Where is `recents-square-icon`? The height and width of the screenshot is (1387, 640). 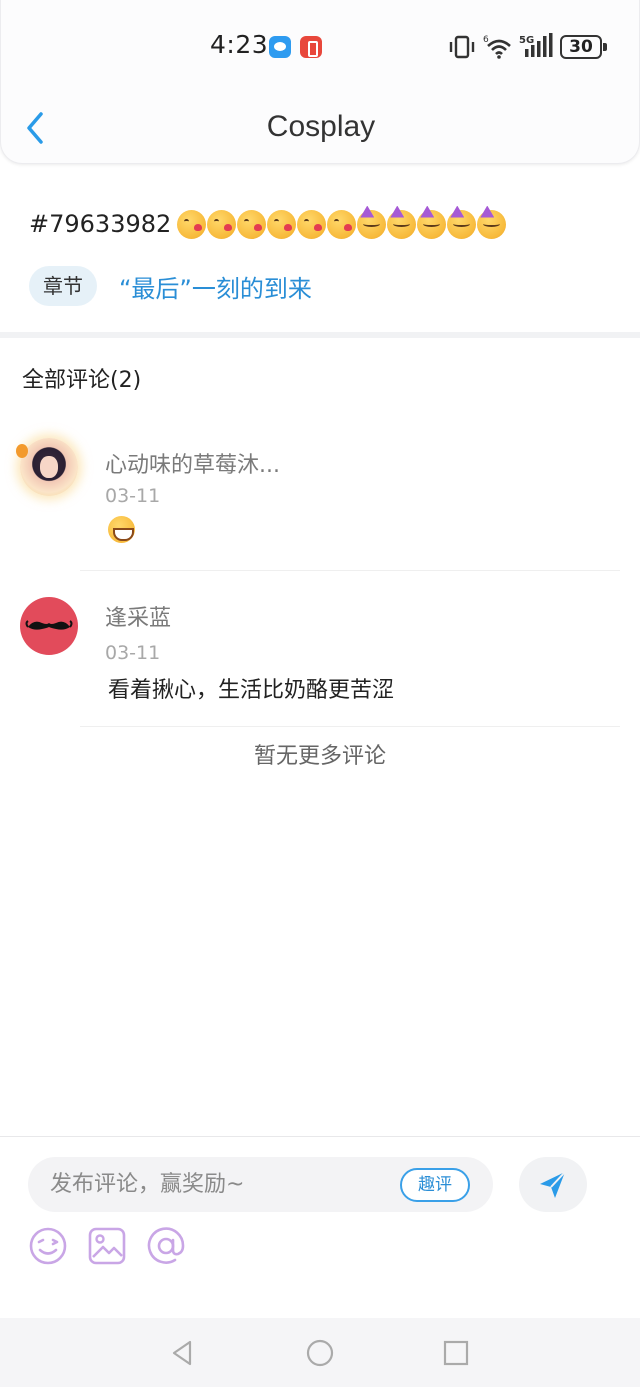
recents-square-icon is located at coordinates (456, 1353).